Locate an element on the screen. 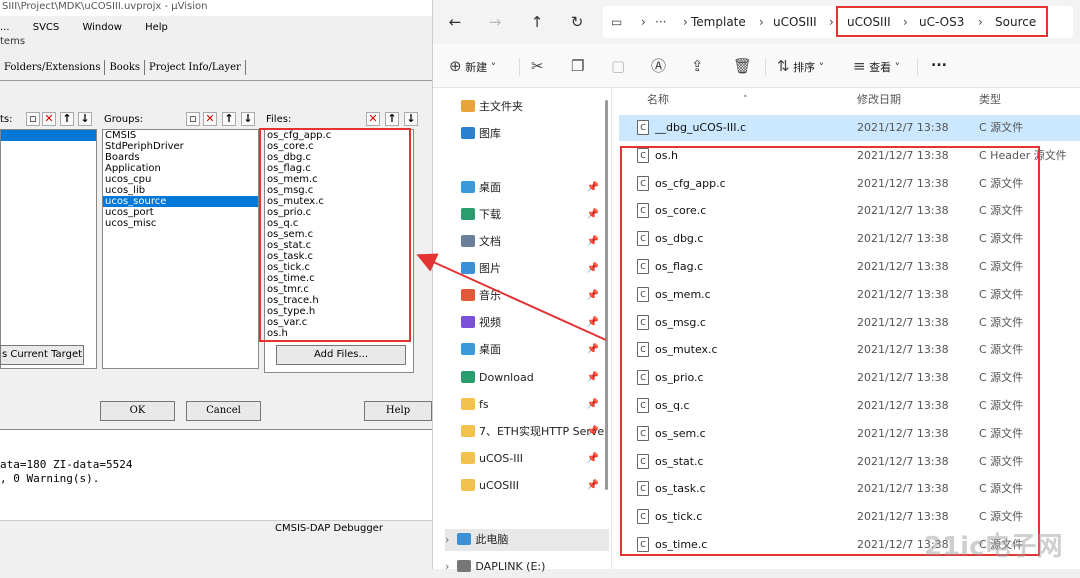 Image resolution: width=1080 pixels, height=578 pixels. annotation-arrow is located at coordinates (511, 297).